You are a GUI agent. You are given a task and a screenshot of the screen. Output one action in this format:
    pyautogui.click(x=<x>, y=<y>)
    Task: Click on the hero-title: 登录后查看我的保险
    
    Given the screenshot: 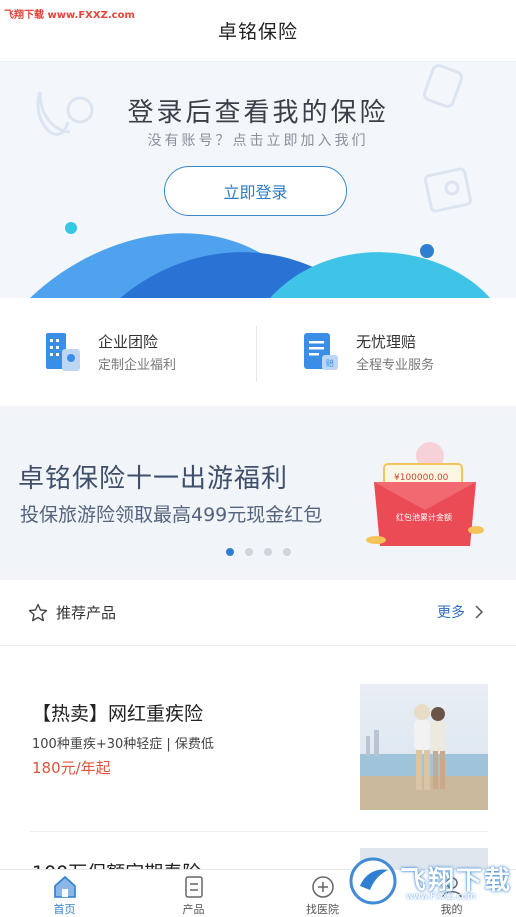 What is the action you would take?
    pyautogui.click(x=258, y=113)
    